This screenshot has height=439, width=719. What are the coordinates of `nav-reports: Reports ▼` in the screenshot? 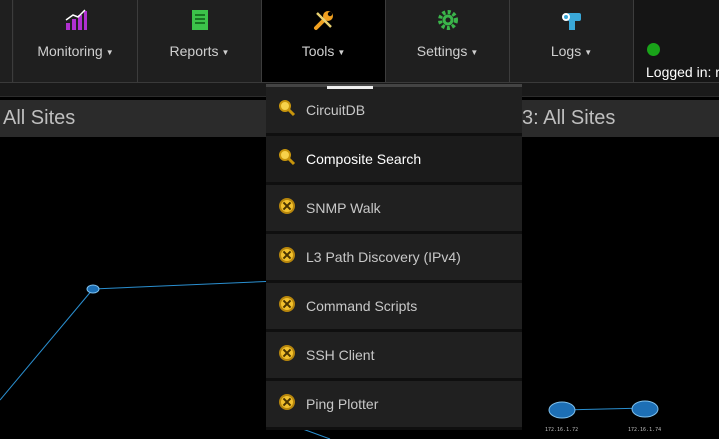 It's located at (200, 41).